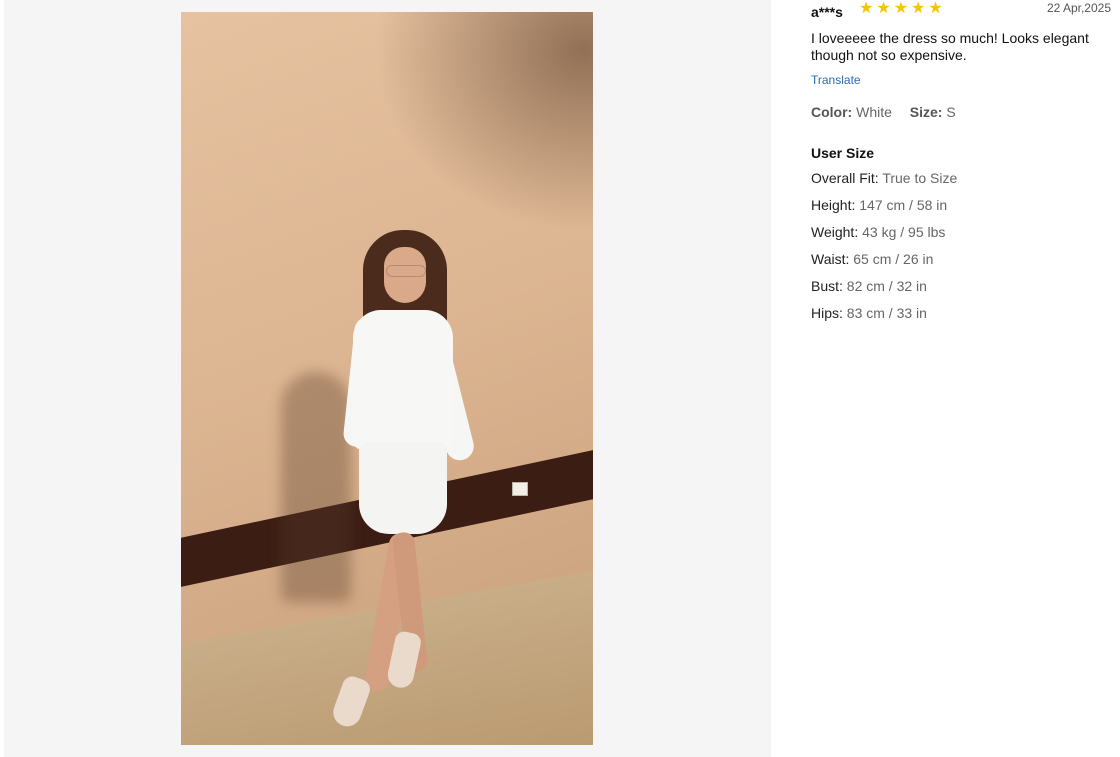 The image size is (1120, 757). Describe the element at coordinates (836, 80) in the screenshot. I see `translate-link: Translate` at that location.